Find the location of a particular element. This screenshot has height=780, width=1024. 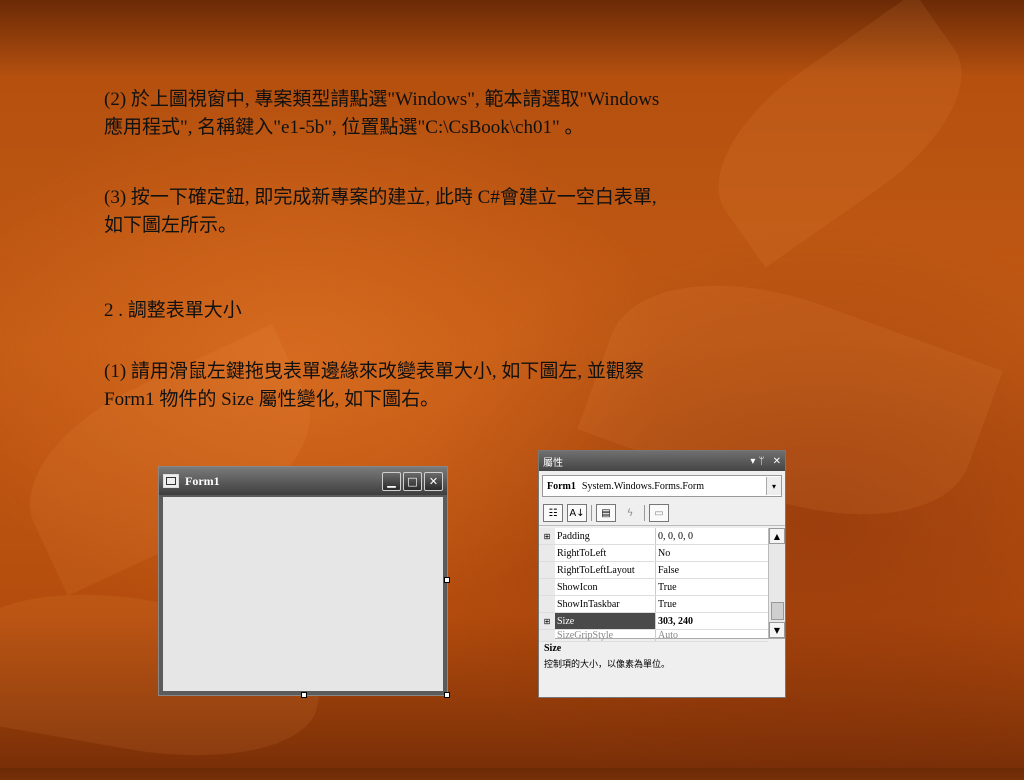

categorized-button: ☷ is located at coordinates (553, 513).